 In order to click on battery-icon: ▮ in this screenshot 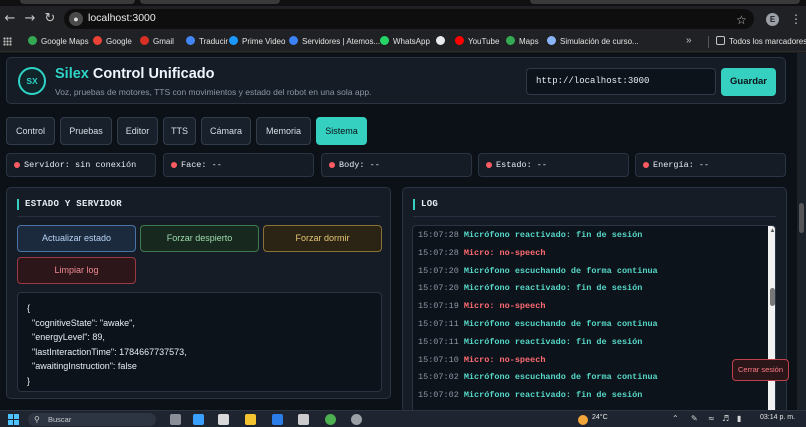, I will do `click(739, 418)`.